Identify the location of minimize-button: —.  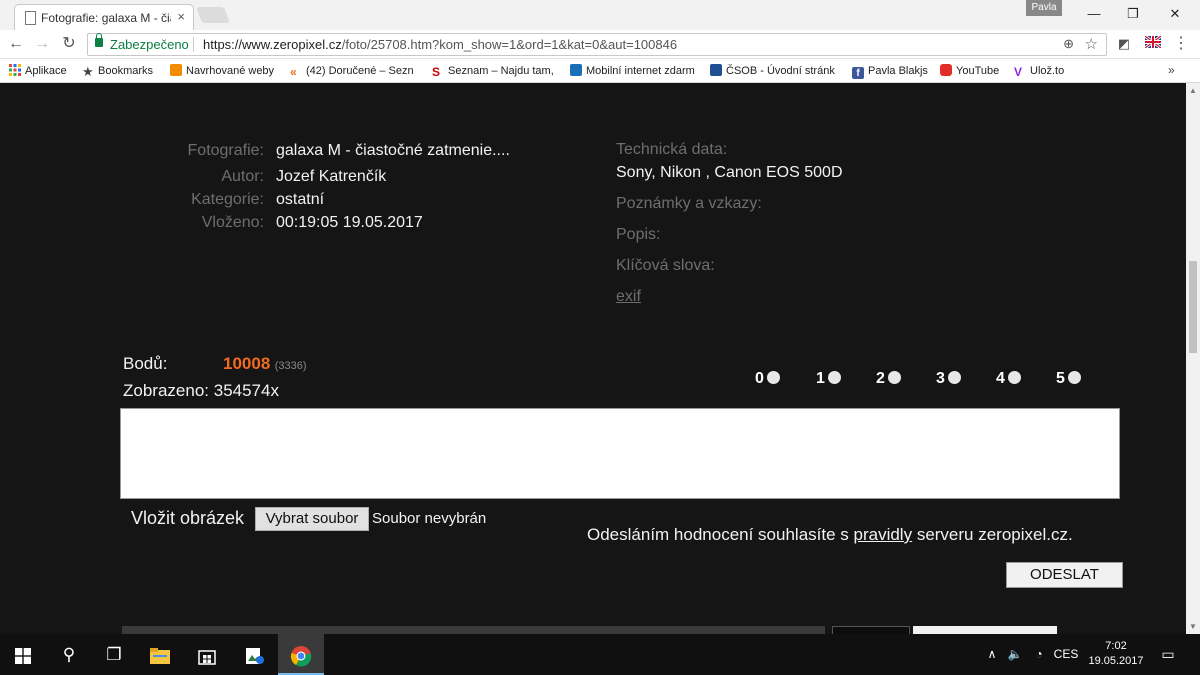
(1094, 14).